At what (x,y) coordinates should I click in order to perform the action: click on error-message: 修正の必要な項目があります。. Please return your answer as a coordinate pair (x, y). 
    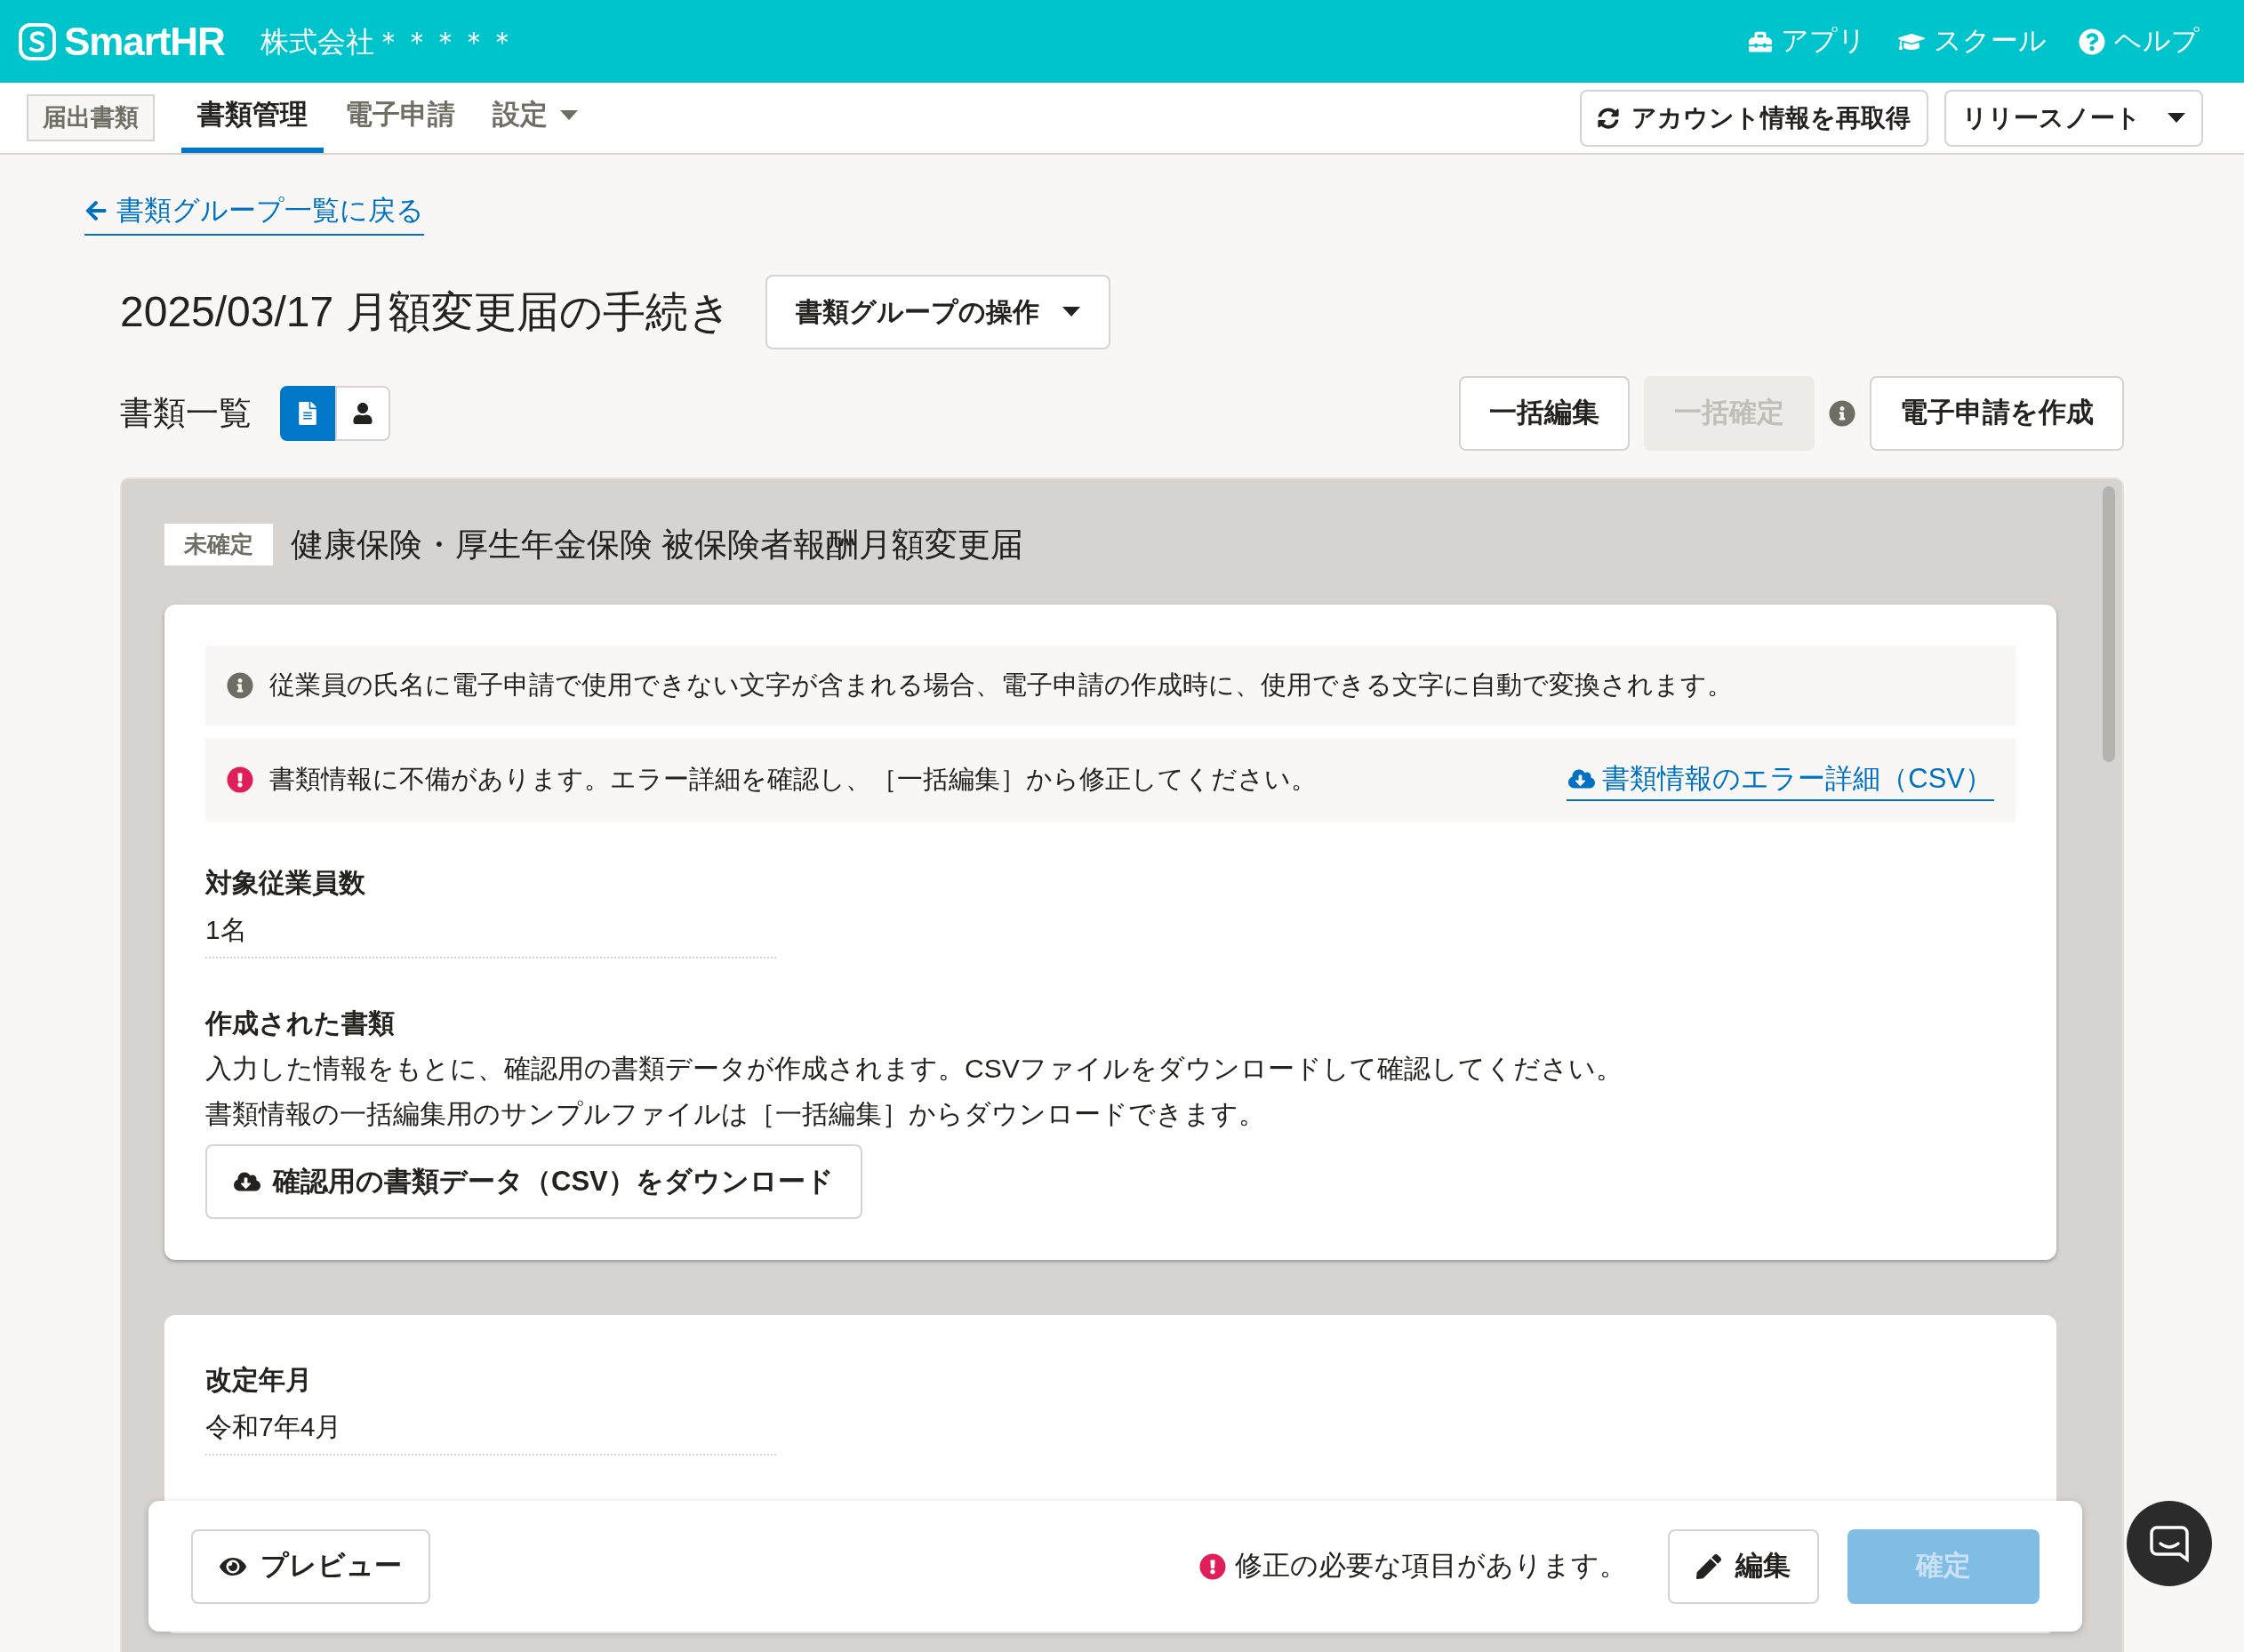
    Looking at the image, I should click on (1431, 1567).